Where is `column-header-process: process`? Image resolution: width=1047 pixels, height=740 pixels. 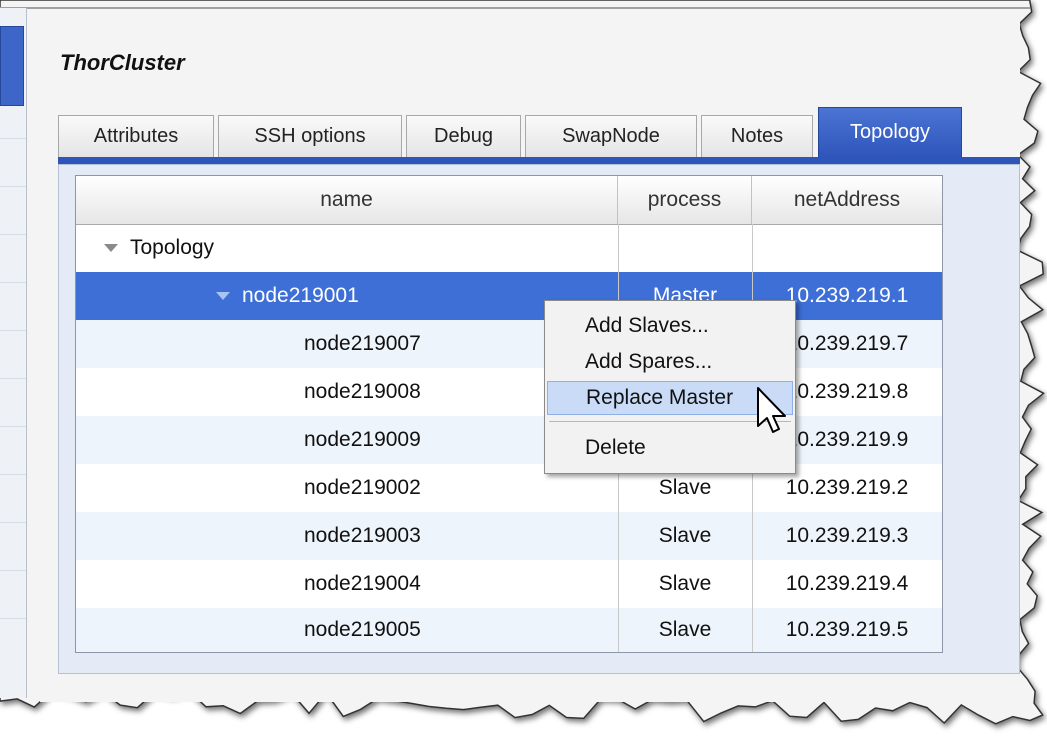 column-header-process: process is located at coordinates (685, 200).